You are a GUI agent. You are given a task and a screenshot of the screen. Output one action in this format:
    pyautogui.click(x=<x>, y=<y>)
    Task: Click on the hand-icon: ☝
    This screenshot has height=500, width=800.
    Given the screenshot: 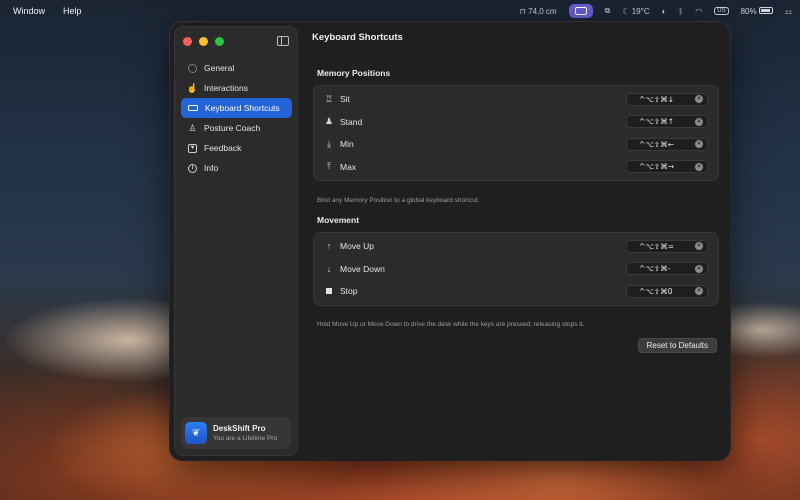 What is the action you would take?
    pyautogui.click(x=192, y=87)
    